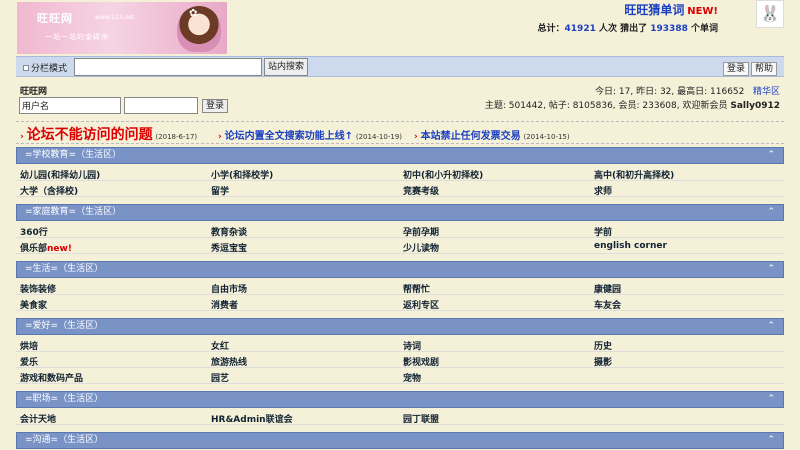 The image size is (800, 450). What do you see at coordinates (51, 377) in the screenshot?
I see `forum-link: 游戏和数码产品` at bounding box center [51, 377].